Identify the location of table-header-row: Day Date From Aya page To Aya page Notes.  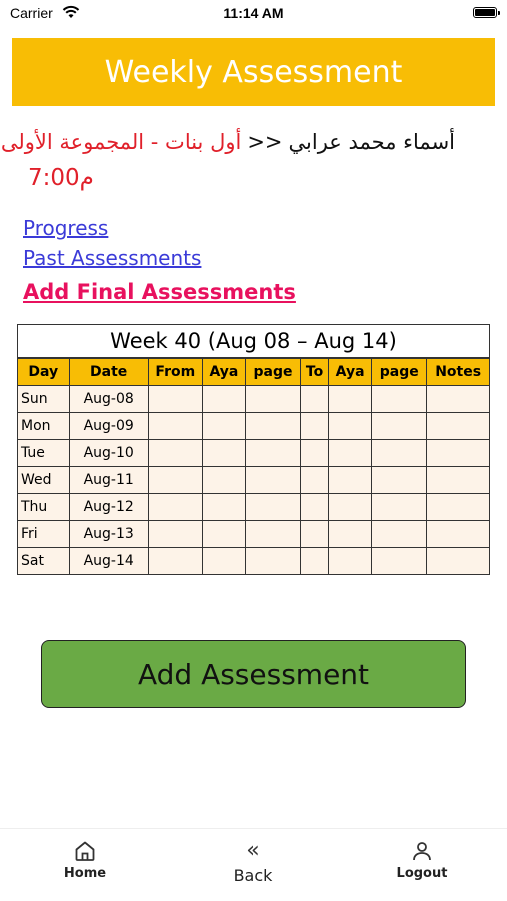
(253, 372).